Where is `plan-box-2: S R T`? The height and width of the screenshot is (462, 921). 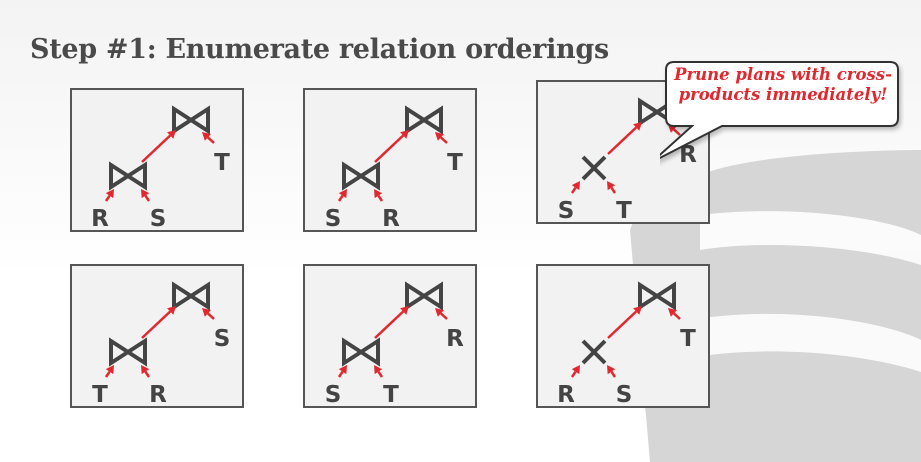 plan-box-2: S R T is located at coordinates (390, 160).